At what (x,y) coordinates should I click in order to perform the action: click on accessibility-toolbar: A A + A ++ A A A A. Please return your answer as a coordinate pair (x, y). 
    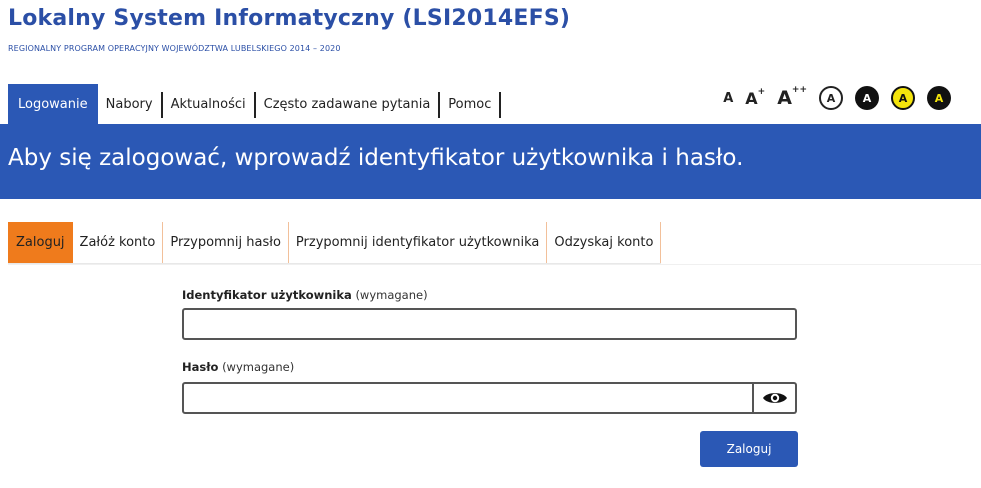
    Looking at the image, I should click on (837, 98).